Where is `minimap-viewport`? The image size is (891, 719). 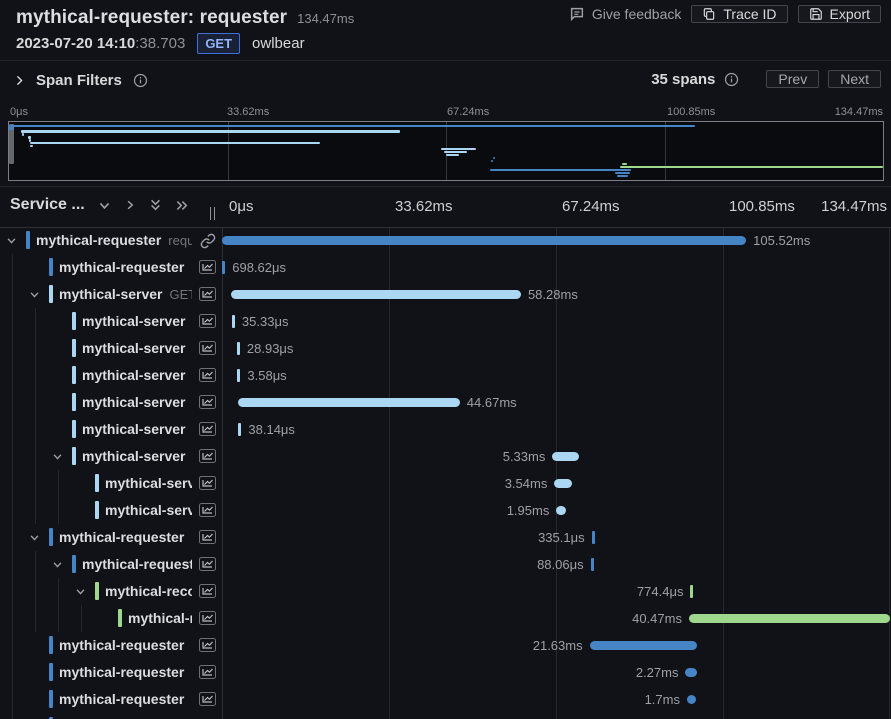 minimap-viewport is located at coordinates (446, 151).